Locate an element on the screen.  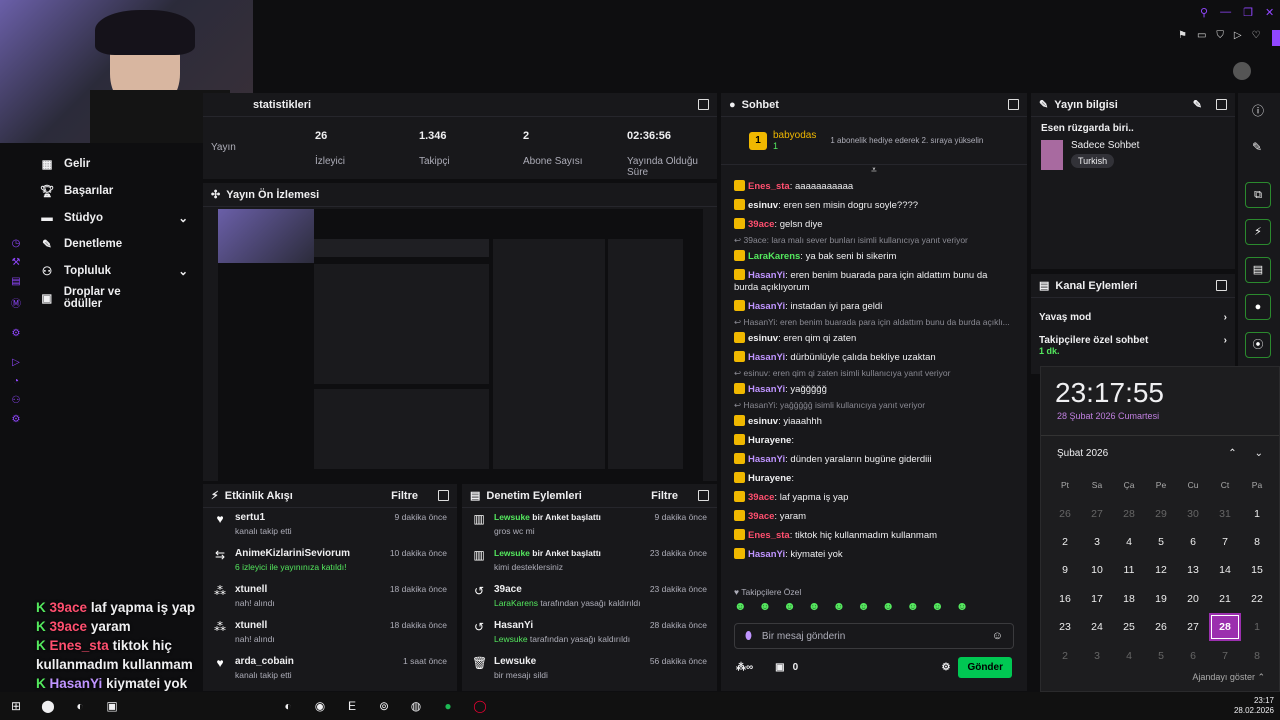
calendar-day: 28 is located at coordinates (1225, 627).